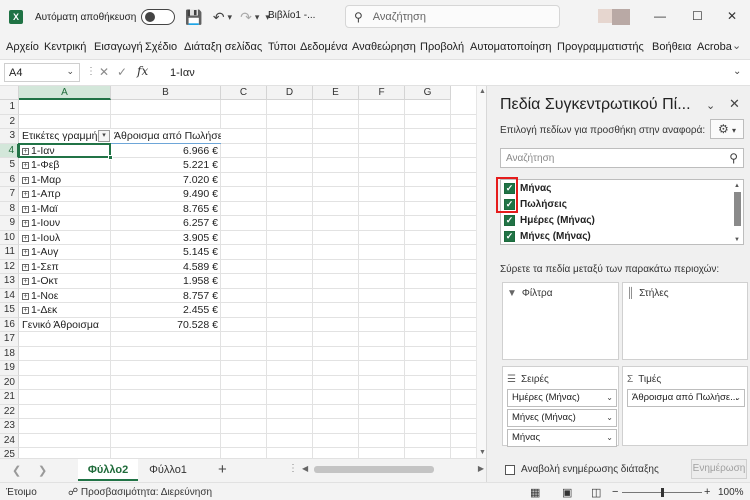 This screenshot has height=500, width=750. Describe the element at coordinates (246, 17) in the screenshot. I see `redo-icon: ↷` at that location.